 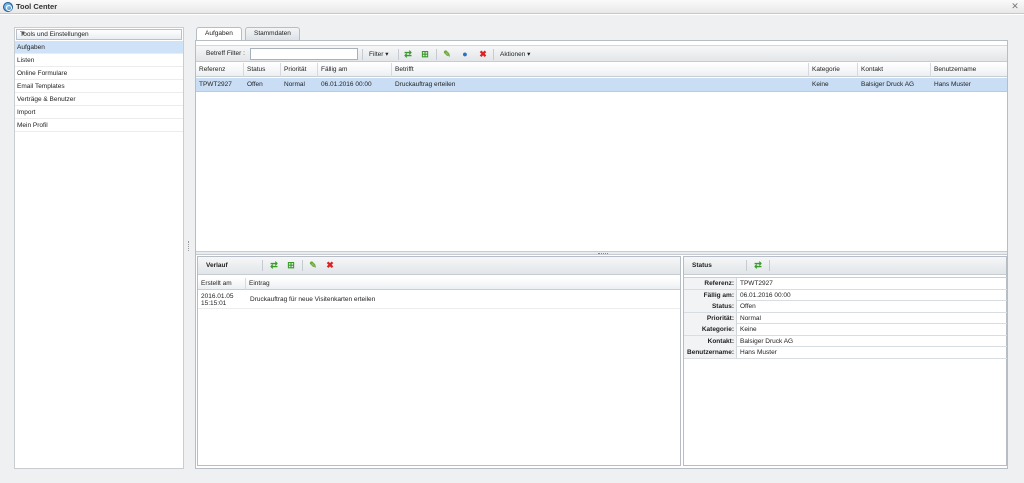 What do you see at coordinates (969, 70) in the screenshot?
I see `column-header-benutzername: Benutzername` at bounding box center [969, 70].